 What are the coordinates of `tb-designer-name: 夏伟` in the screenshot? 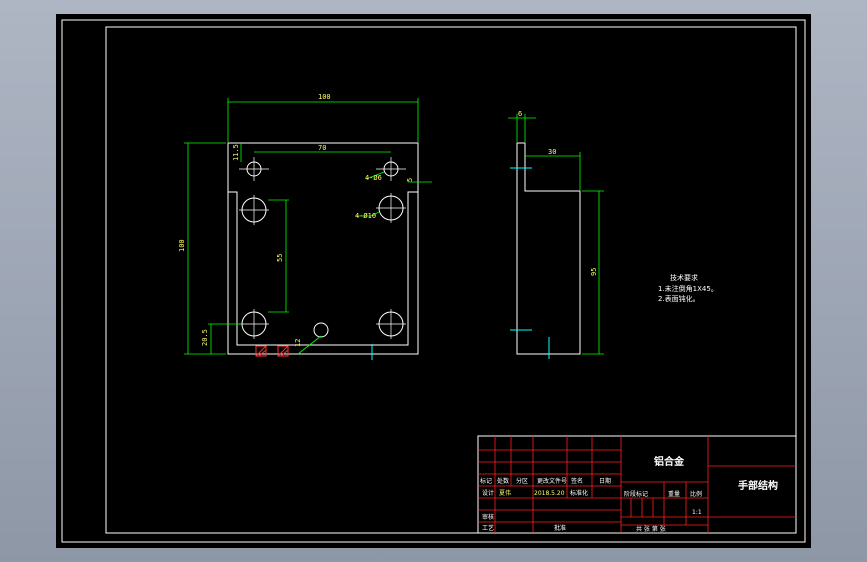 It's located at (505, 493).